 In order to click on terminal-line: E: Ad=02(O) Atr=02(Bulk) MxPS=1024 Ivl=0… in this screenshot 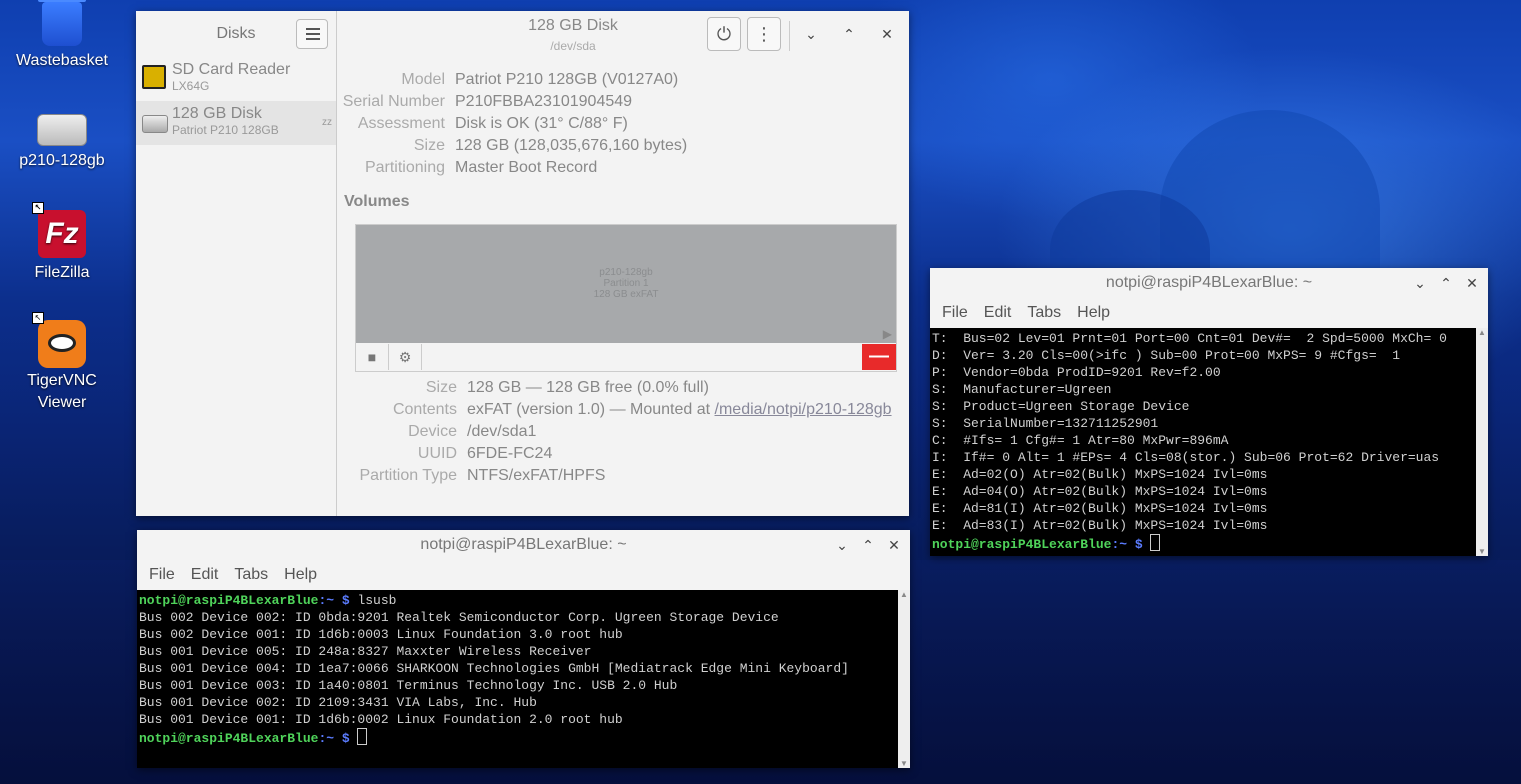, I will do `click(1100, 474)`.